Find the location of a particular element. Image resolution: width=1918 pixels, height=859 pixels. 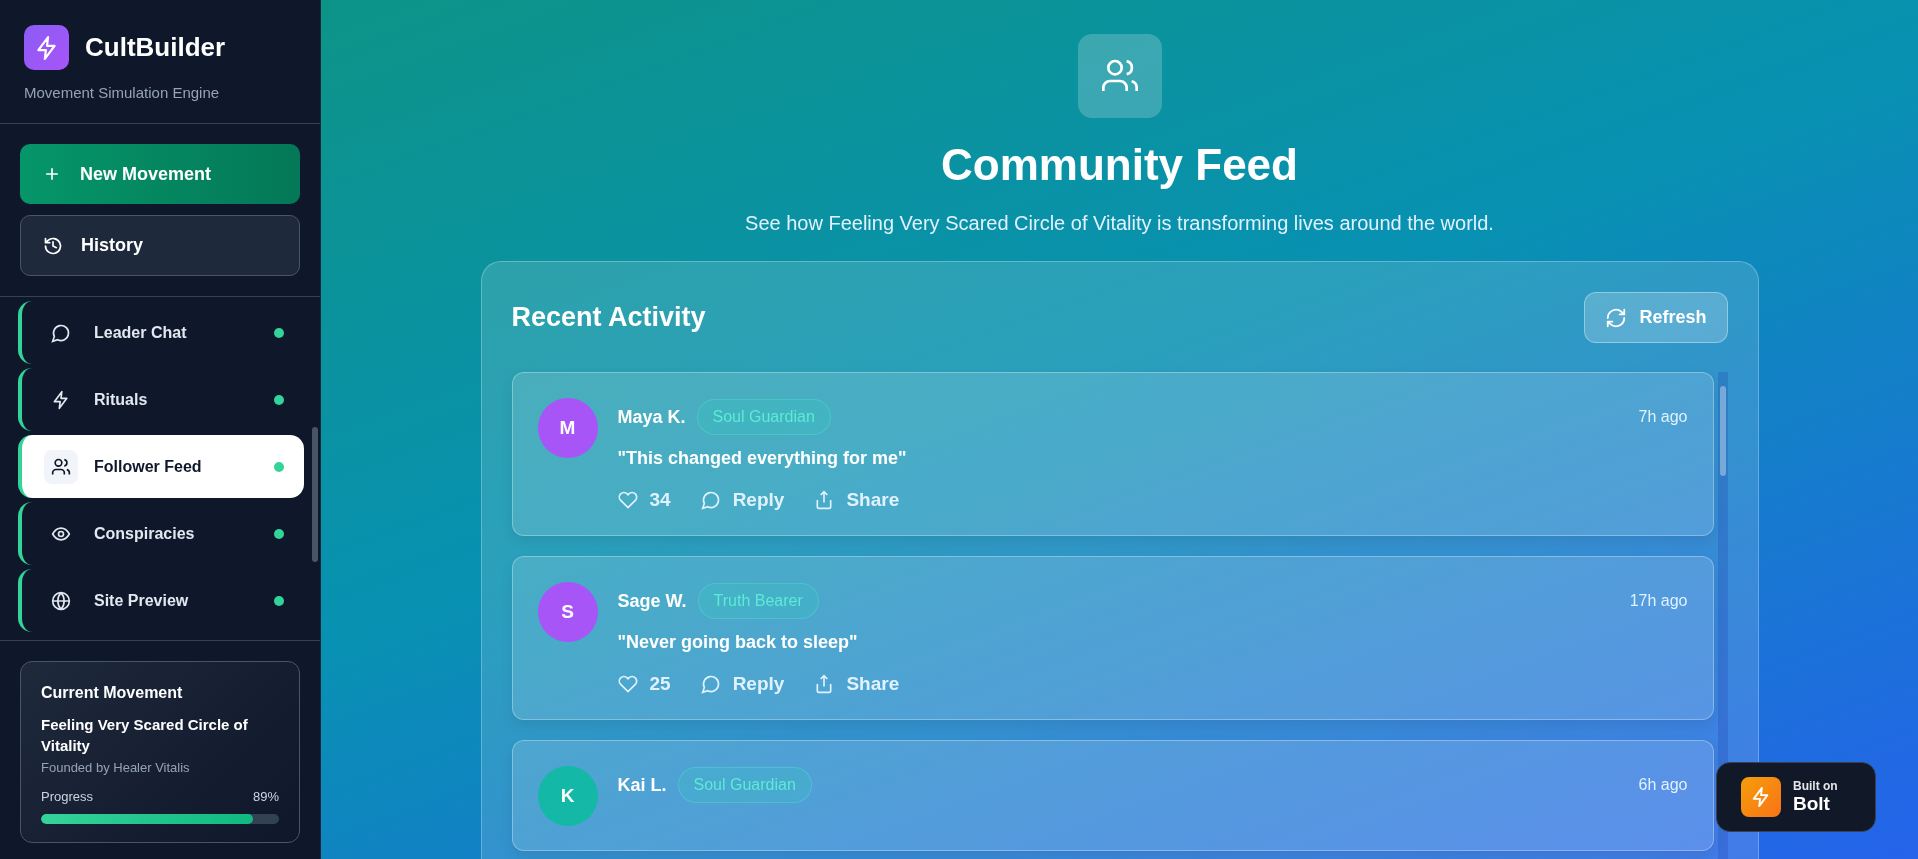

nav-label: Site Preview is located at coordinates (142, 600).